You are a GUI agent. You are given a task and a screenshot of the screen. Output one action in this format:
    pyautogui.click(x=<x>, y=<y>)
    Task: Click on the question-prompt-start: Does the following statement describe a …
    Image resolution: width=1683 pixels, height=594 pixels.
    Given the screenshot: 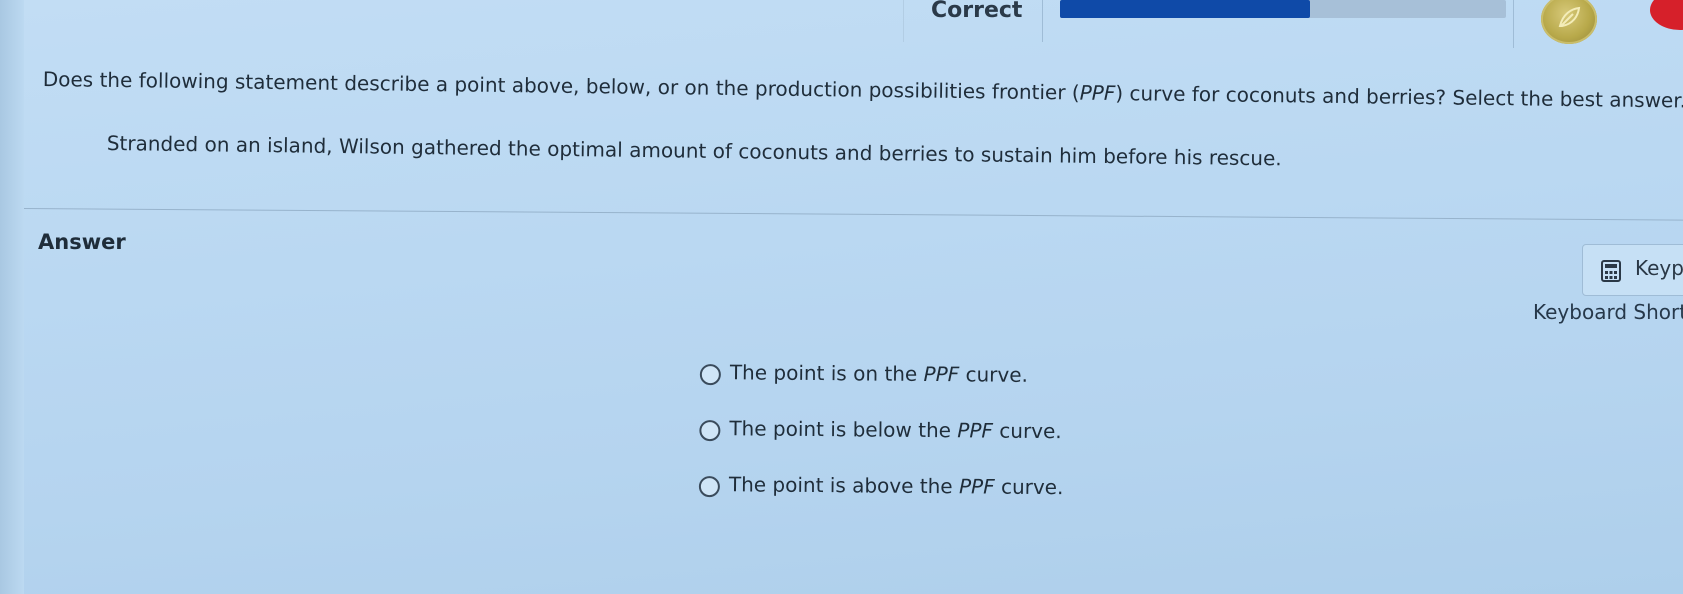 What is the action you would take?
    pyautogui.click(x=561, y=85)
    